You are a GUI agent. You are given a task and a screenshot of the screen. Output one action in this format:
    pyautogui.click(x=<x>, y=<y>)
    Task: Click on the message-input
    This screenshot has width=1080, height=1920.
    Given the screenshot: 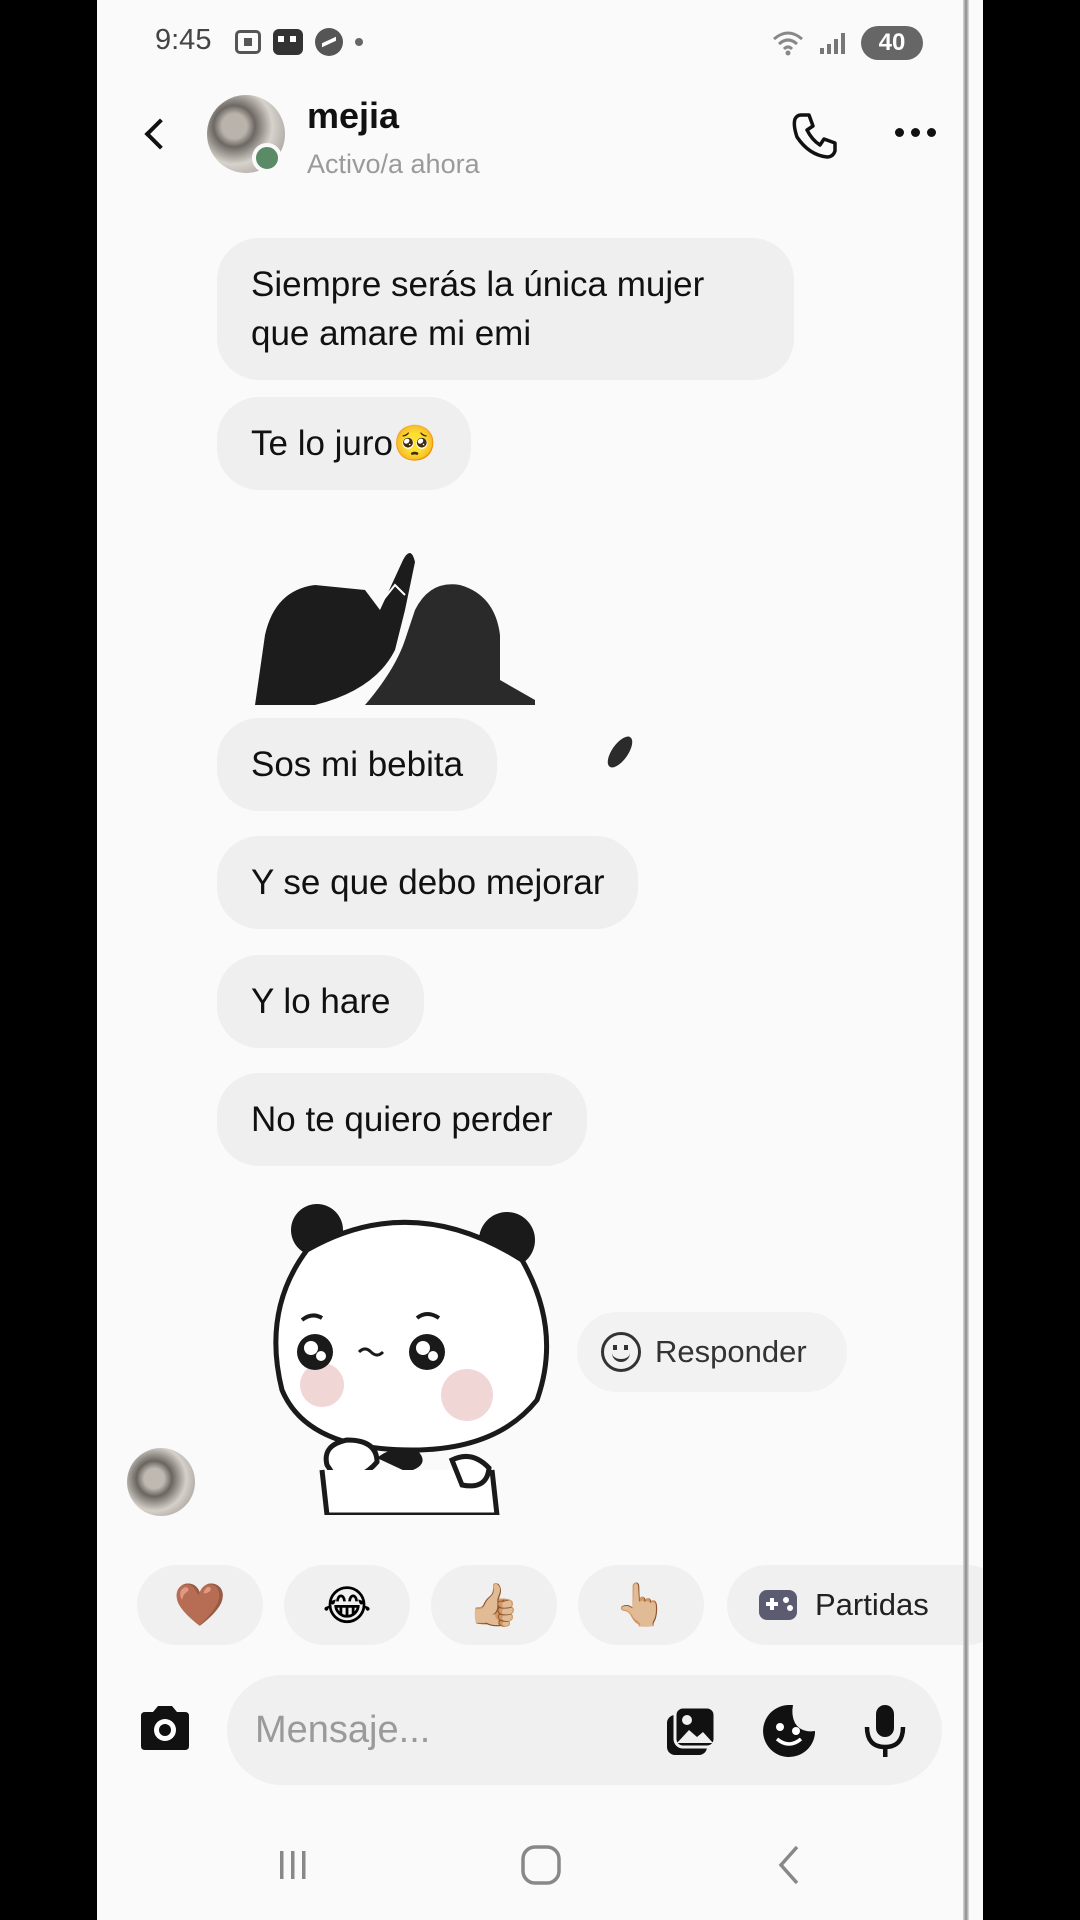 What is the action you would take?
    pyautogui.click(x=445, y=1730)
    